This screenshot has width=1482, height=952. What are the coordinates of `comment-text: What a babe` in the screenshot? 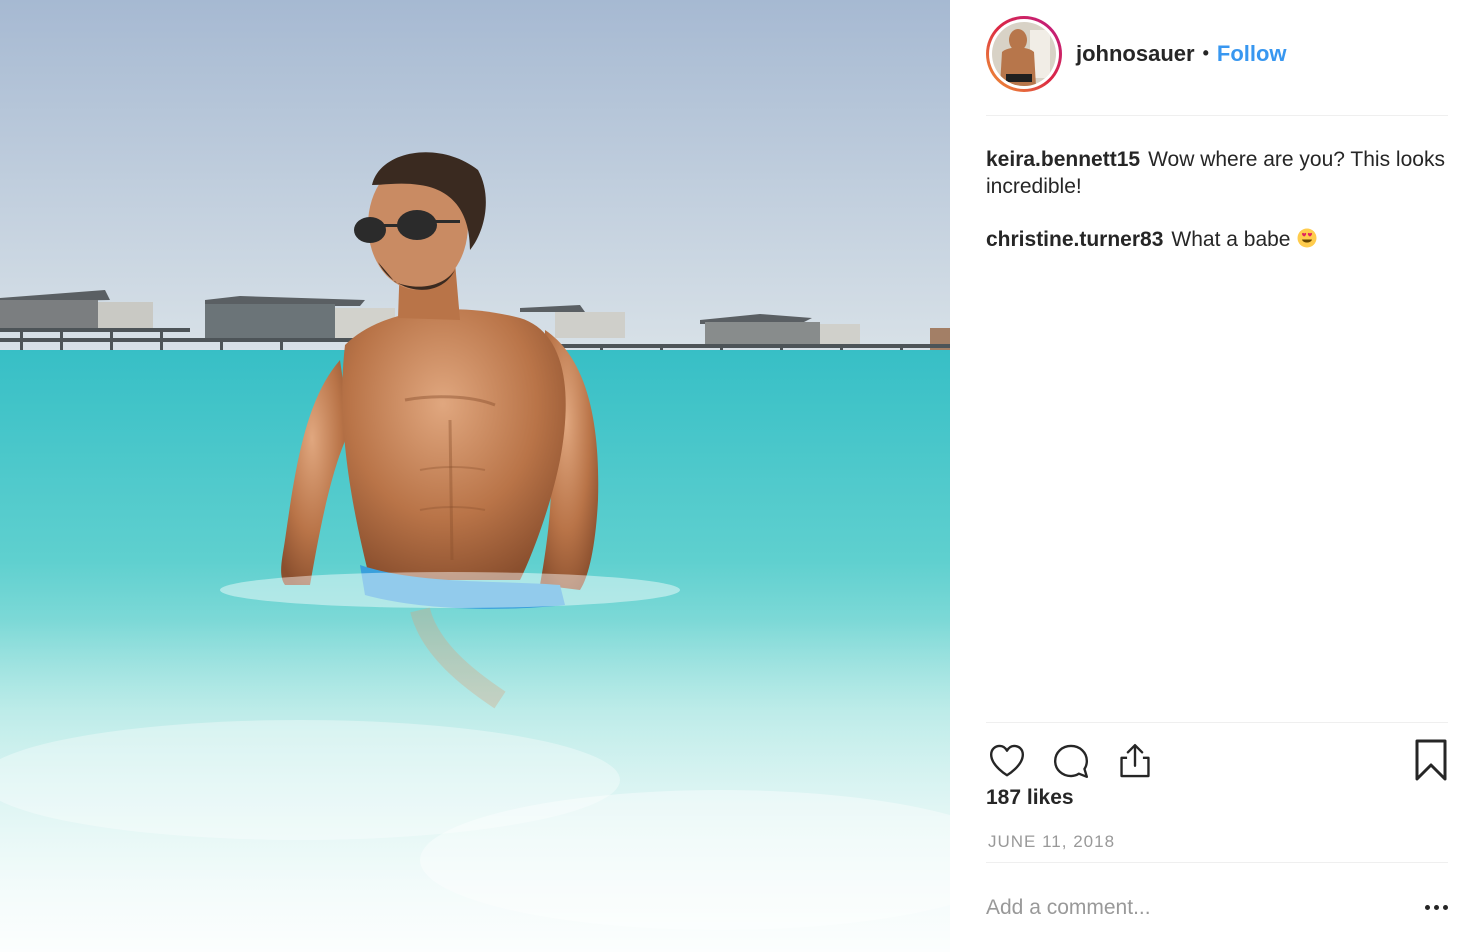 It's located at (1231, 239).